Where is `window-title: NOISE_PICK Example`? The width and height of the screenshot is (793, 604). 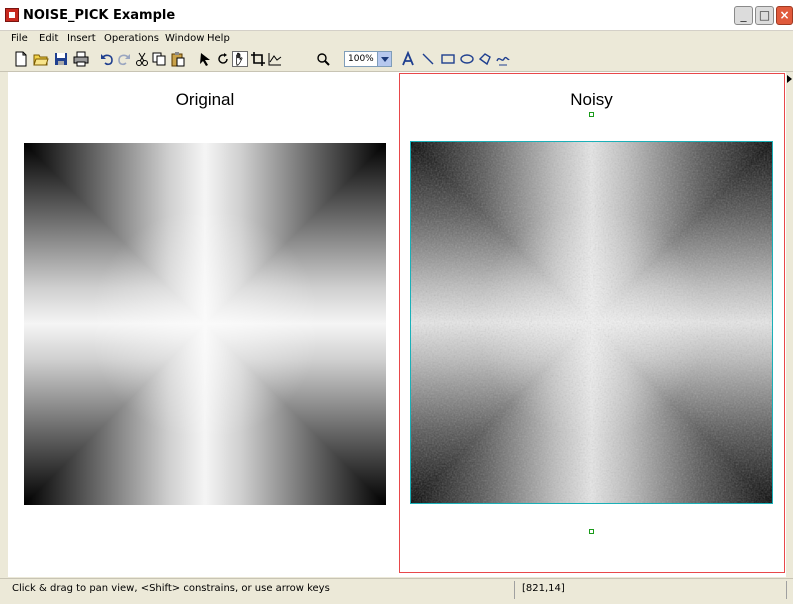
window-title: NOISE_PICK Example is located at coordinates (99, 15).